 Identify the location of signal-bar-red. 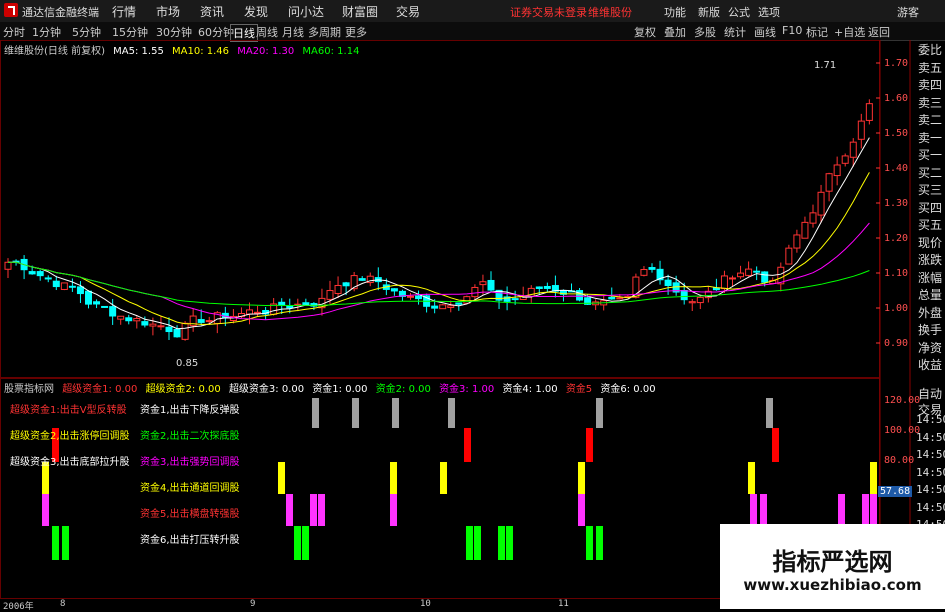
(467, 445).